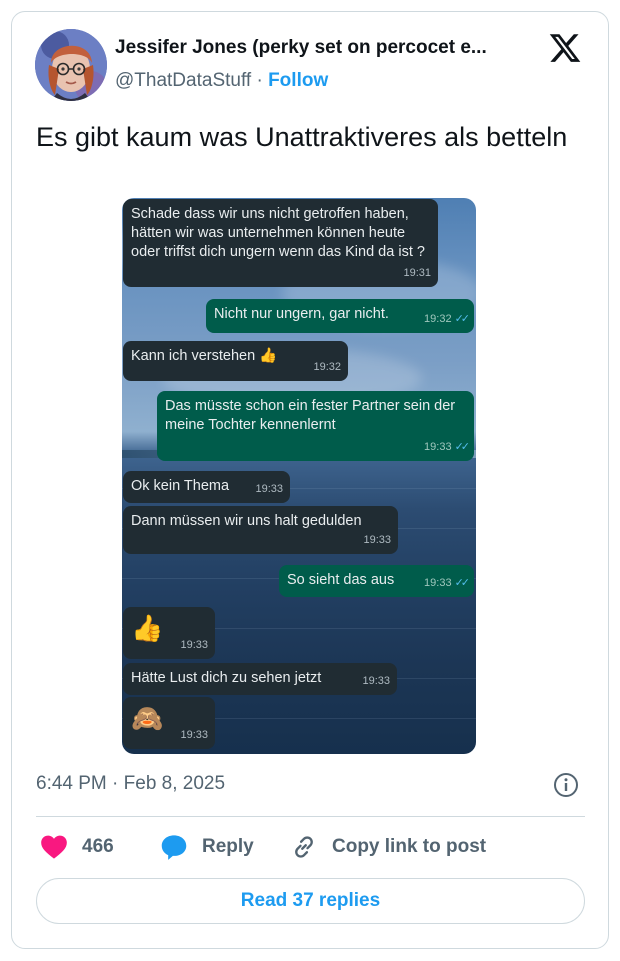 The height and width of the screenshot is (961, 620). What do you see at coordinates (98, 846) in the screenshot?
I see `like-count: 466` at bounding box center [98, 846].